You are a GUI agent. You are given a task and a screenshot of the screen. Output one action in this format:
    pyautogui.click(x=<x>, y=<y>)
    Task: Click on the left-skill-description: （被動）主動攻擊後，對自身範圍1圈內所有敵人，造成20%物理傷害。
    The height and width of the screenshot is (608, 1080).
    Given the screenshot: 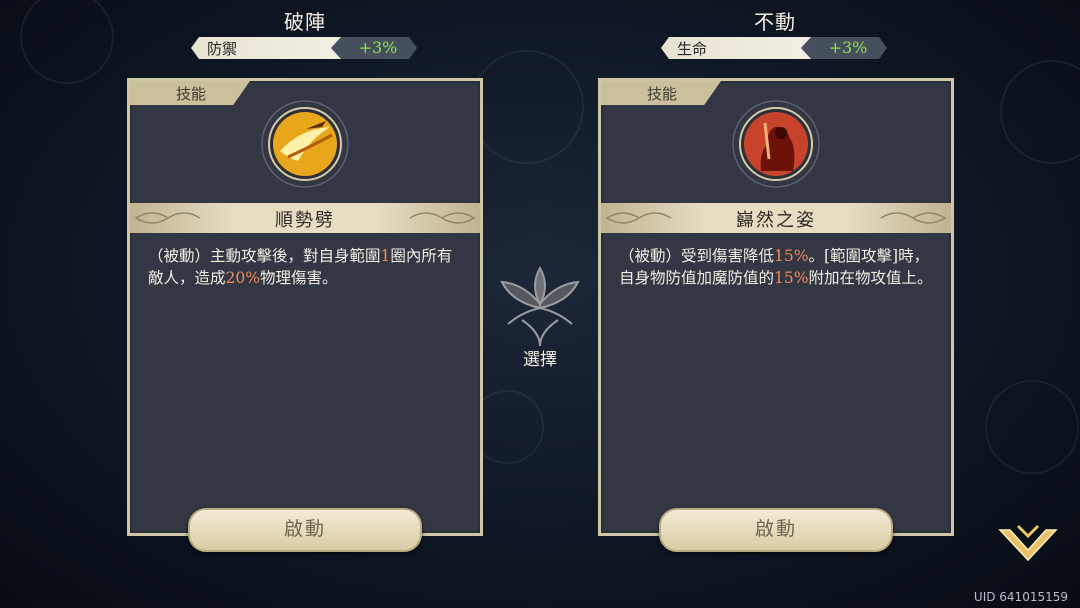 What is the action you would take?
    pyautogui.click(x=300, y=267)
    